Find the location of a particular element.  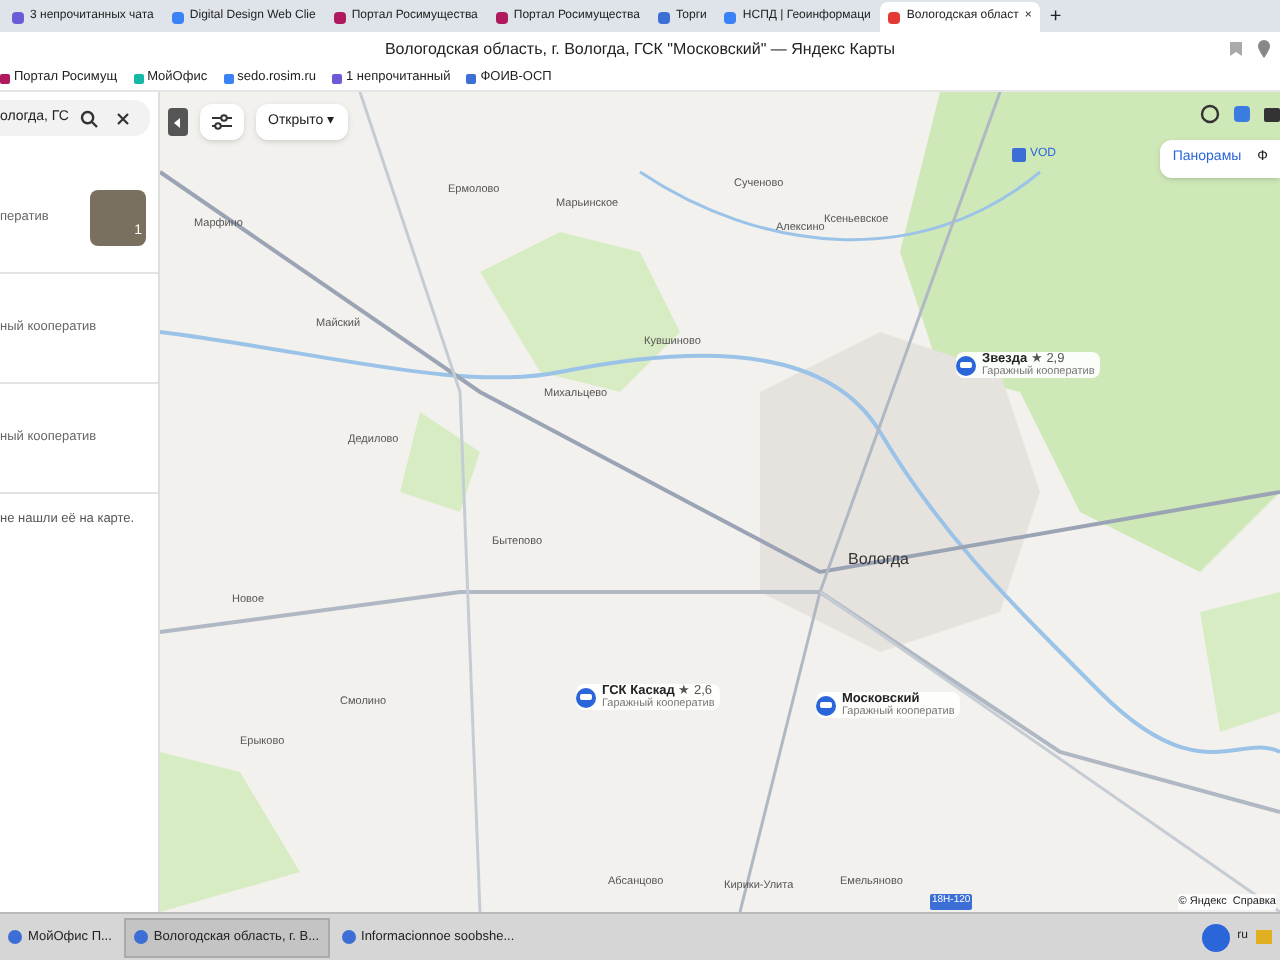

city-label: Вологда is located at coordinates (878, 560).